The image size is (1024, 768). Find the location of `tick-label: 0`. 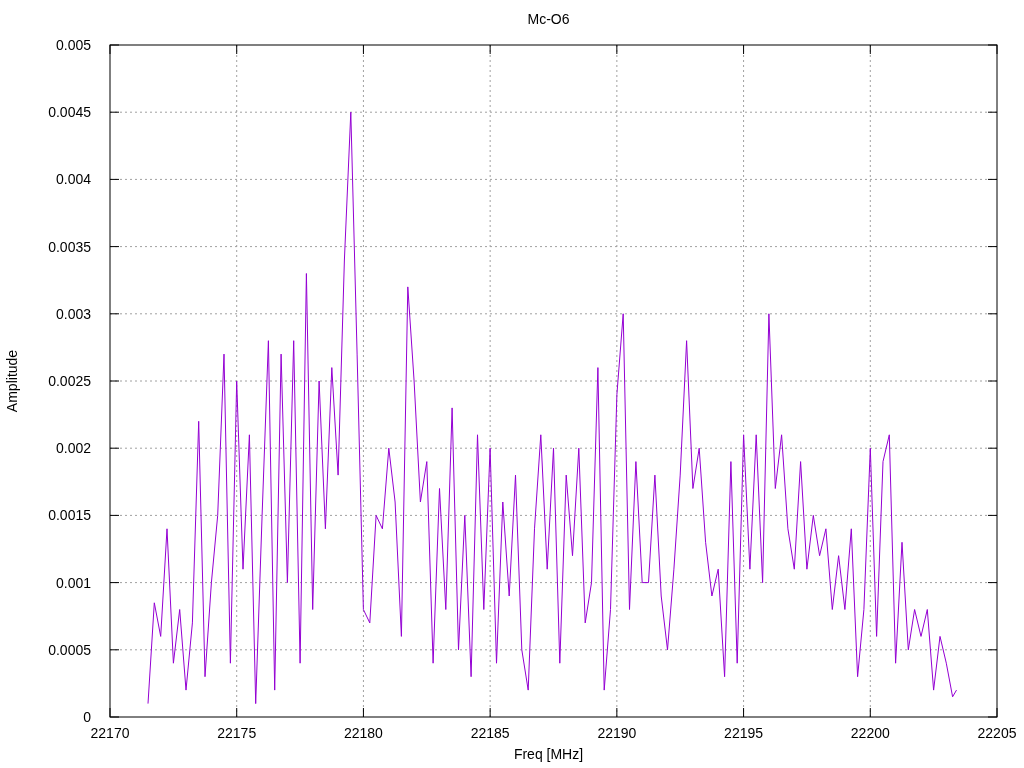

tick-label: 0 is located at coordinates (87, 717).